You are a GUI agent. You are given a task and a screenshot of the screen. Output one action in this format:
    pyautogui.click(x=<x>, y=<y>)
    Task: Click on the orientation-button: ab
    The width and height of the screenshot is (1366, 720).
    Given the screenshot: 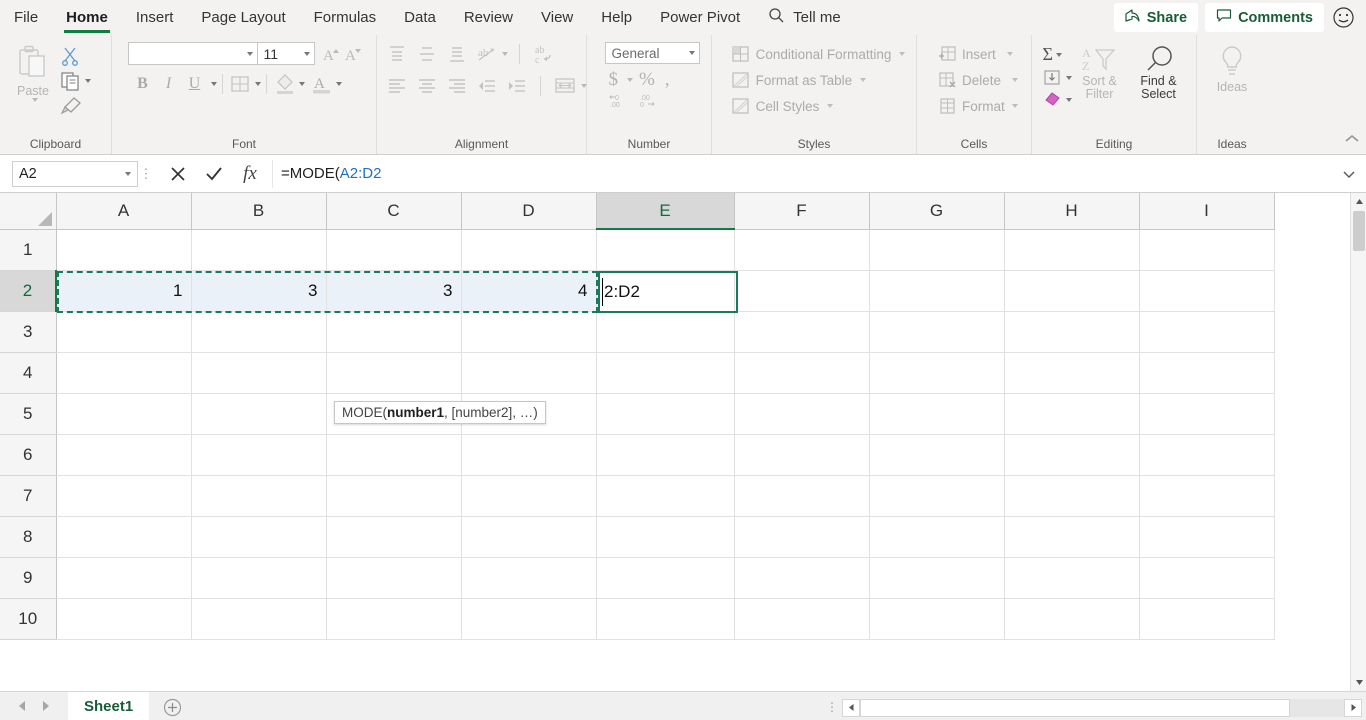 What is the action you would take?
    pyautogui.click(x=491, y=54)
    